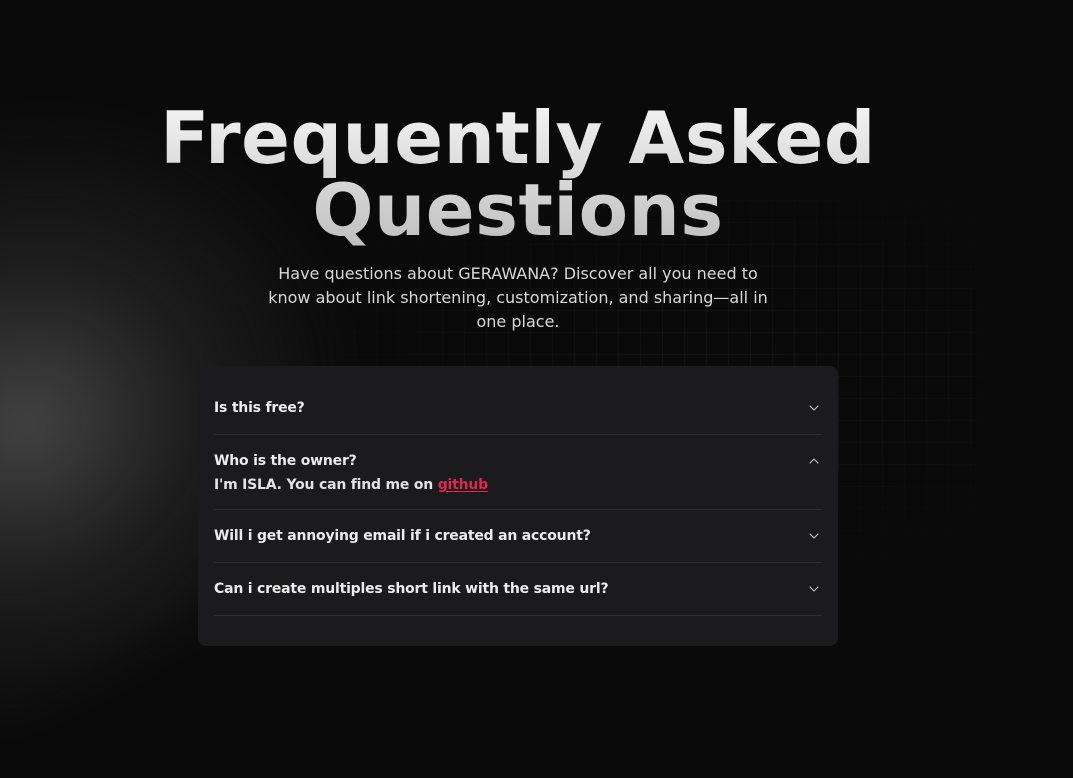 This screenshot has width=1073, height=778. I want to click on faq-answer: I'm ISLA. You can find me on github, so click(518, 493).